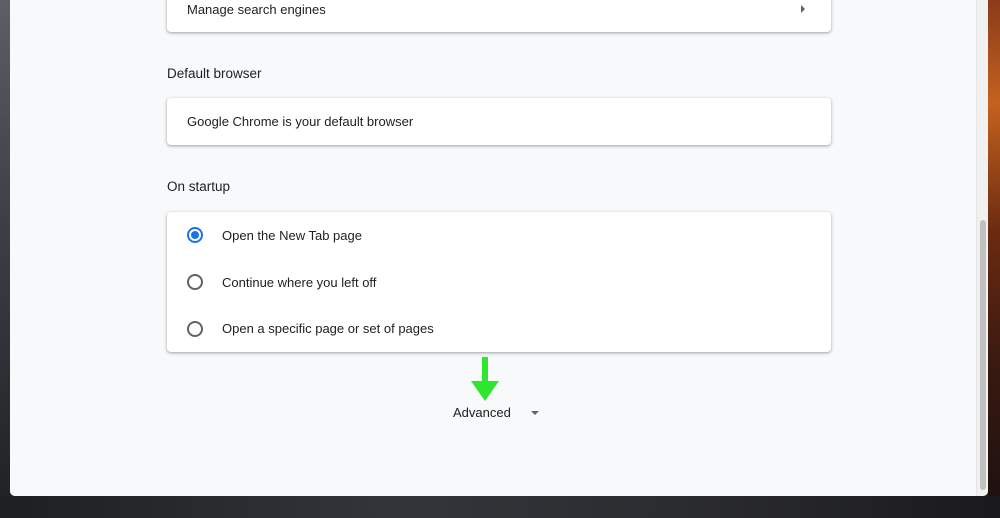 The width and height of the screenshot is (1000, 518). What do you see at coordinates (983, 355) in the screenshot?
I see `scrollbar-thumb` at bounding box center [983, 355].